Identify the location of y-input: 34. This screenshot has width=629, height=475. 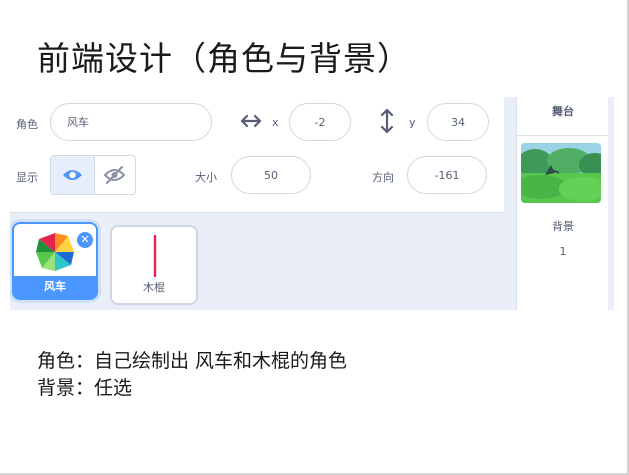
(458, 122).